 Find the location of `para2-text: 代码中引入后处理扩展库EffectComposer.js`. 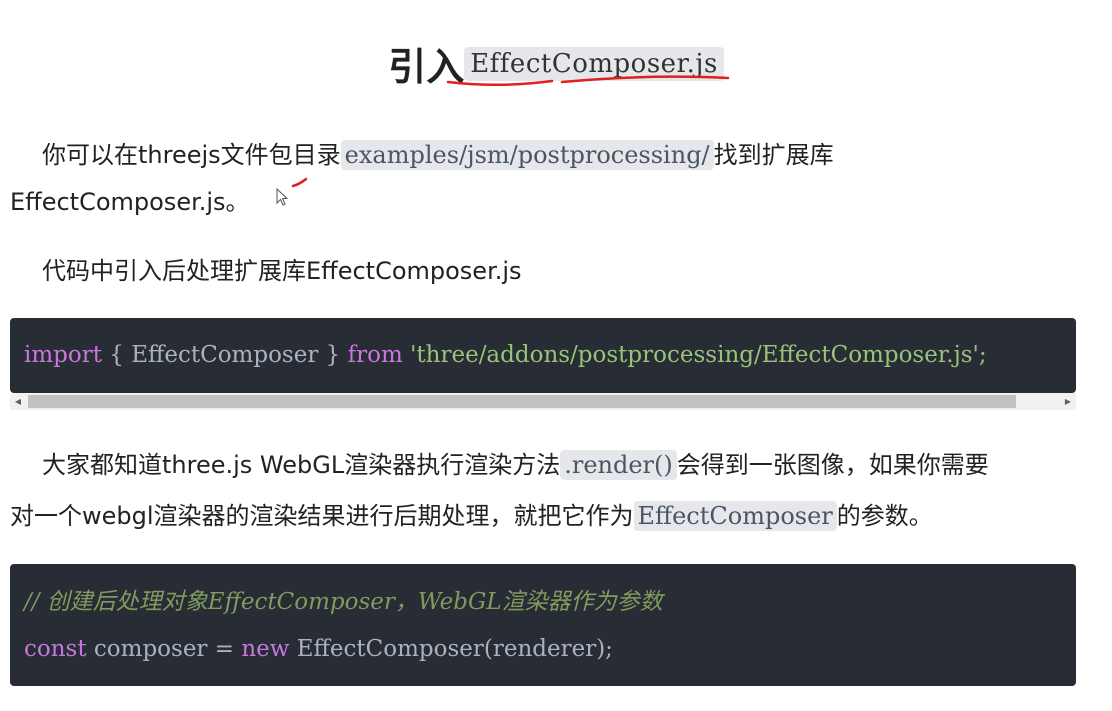

para2-text: 代码中引入后处理扩展库EffectComposer.js is located at coordinates (282, 271).